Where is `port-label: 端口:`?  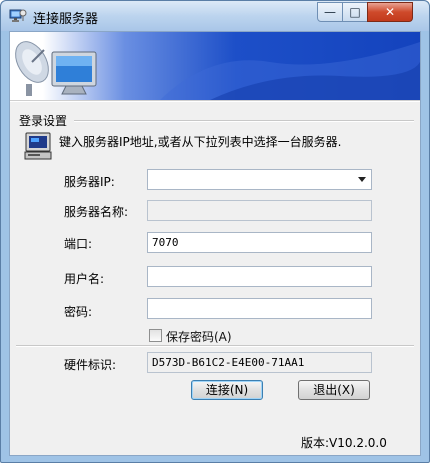
port-label: 端口: is located at coordinates (78, 244).